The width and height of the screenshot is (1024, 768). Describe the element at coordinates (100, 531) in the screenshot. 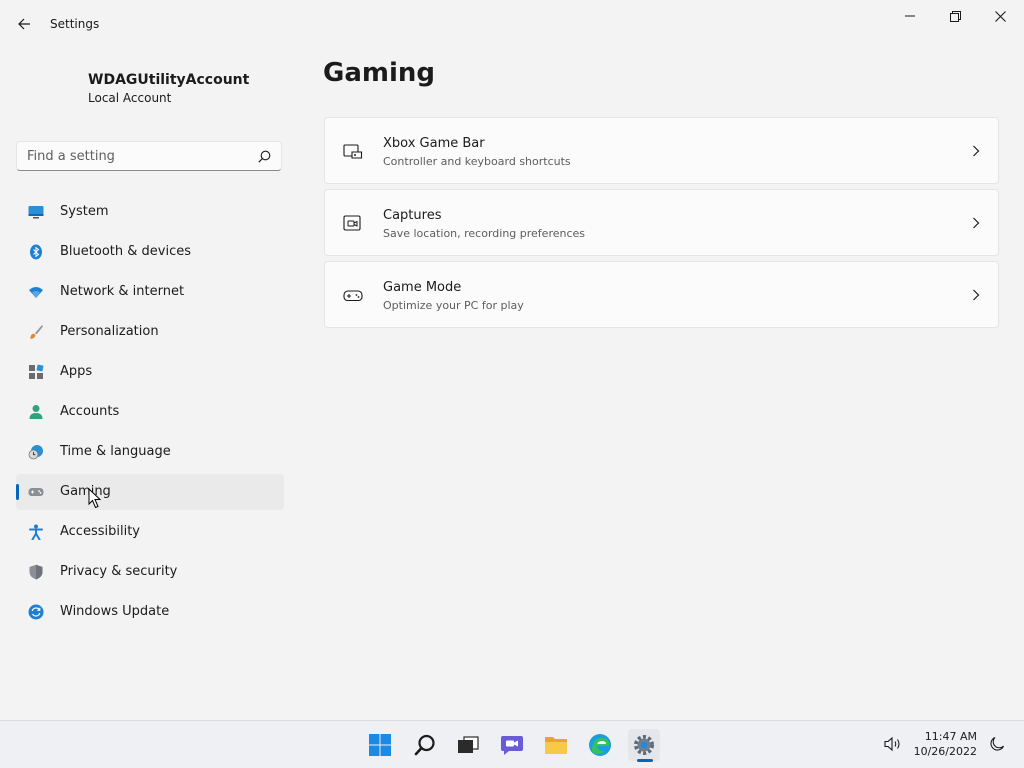

I see `sidebar-item-label: Accessibility` at that location.